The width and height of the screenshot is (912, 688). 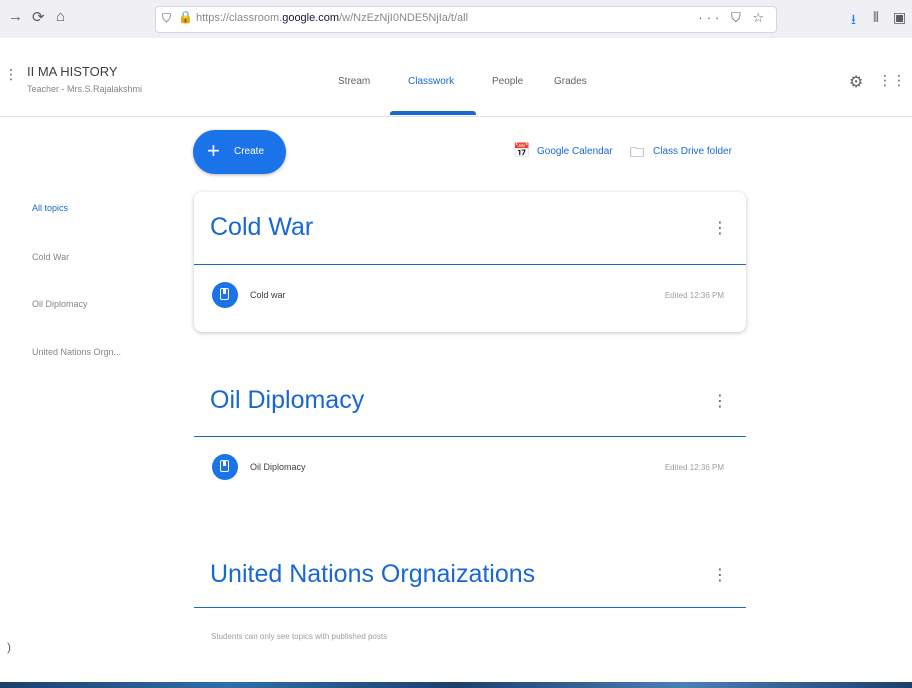 I want to click on sidebar-item-cold-war: Cold War, so click(x=50, y=257).